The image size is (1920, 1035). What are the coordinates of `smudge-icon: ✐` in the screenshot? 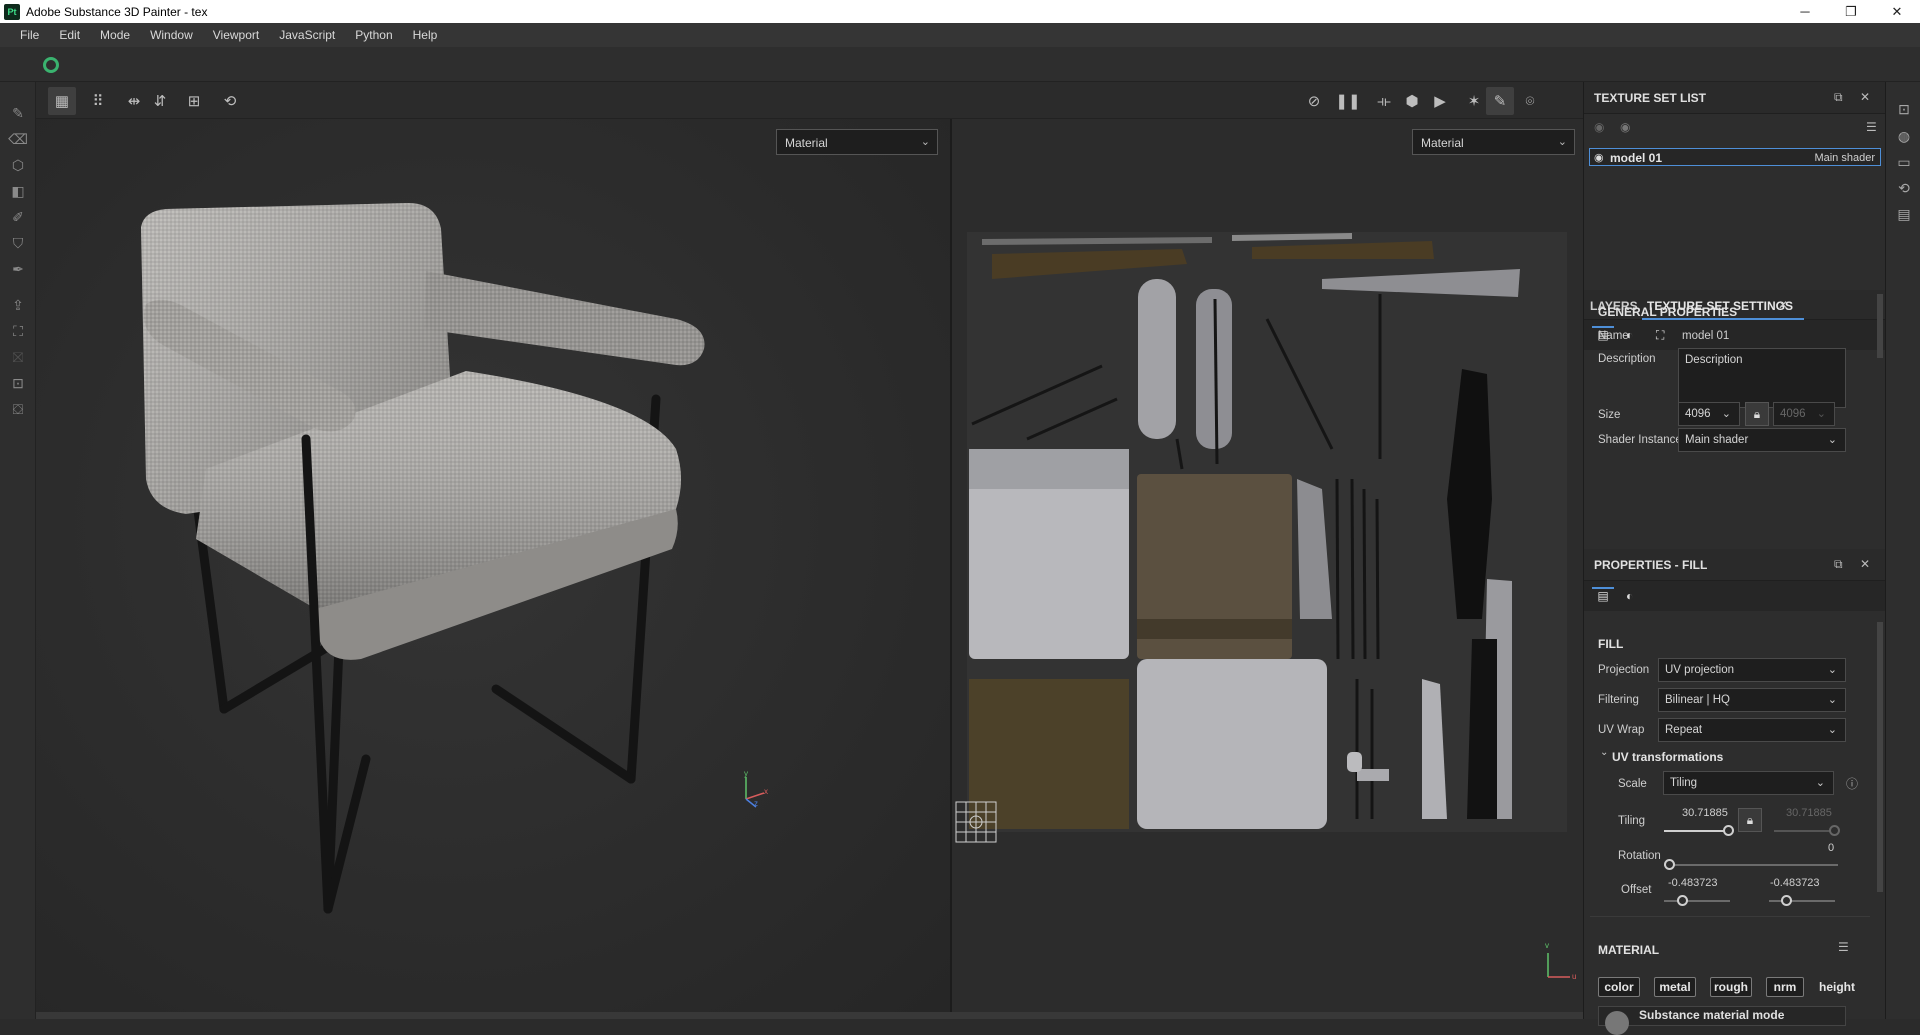 It's located at (18, 217).